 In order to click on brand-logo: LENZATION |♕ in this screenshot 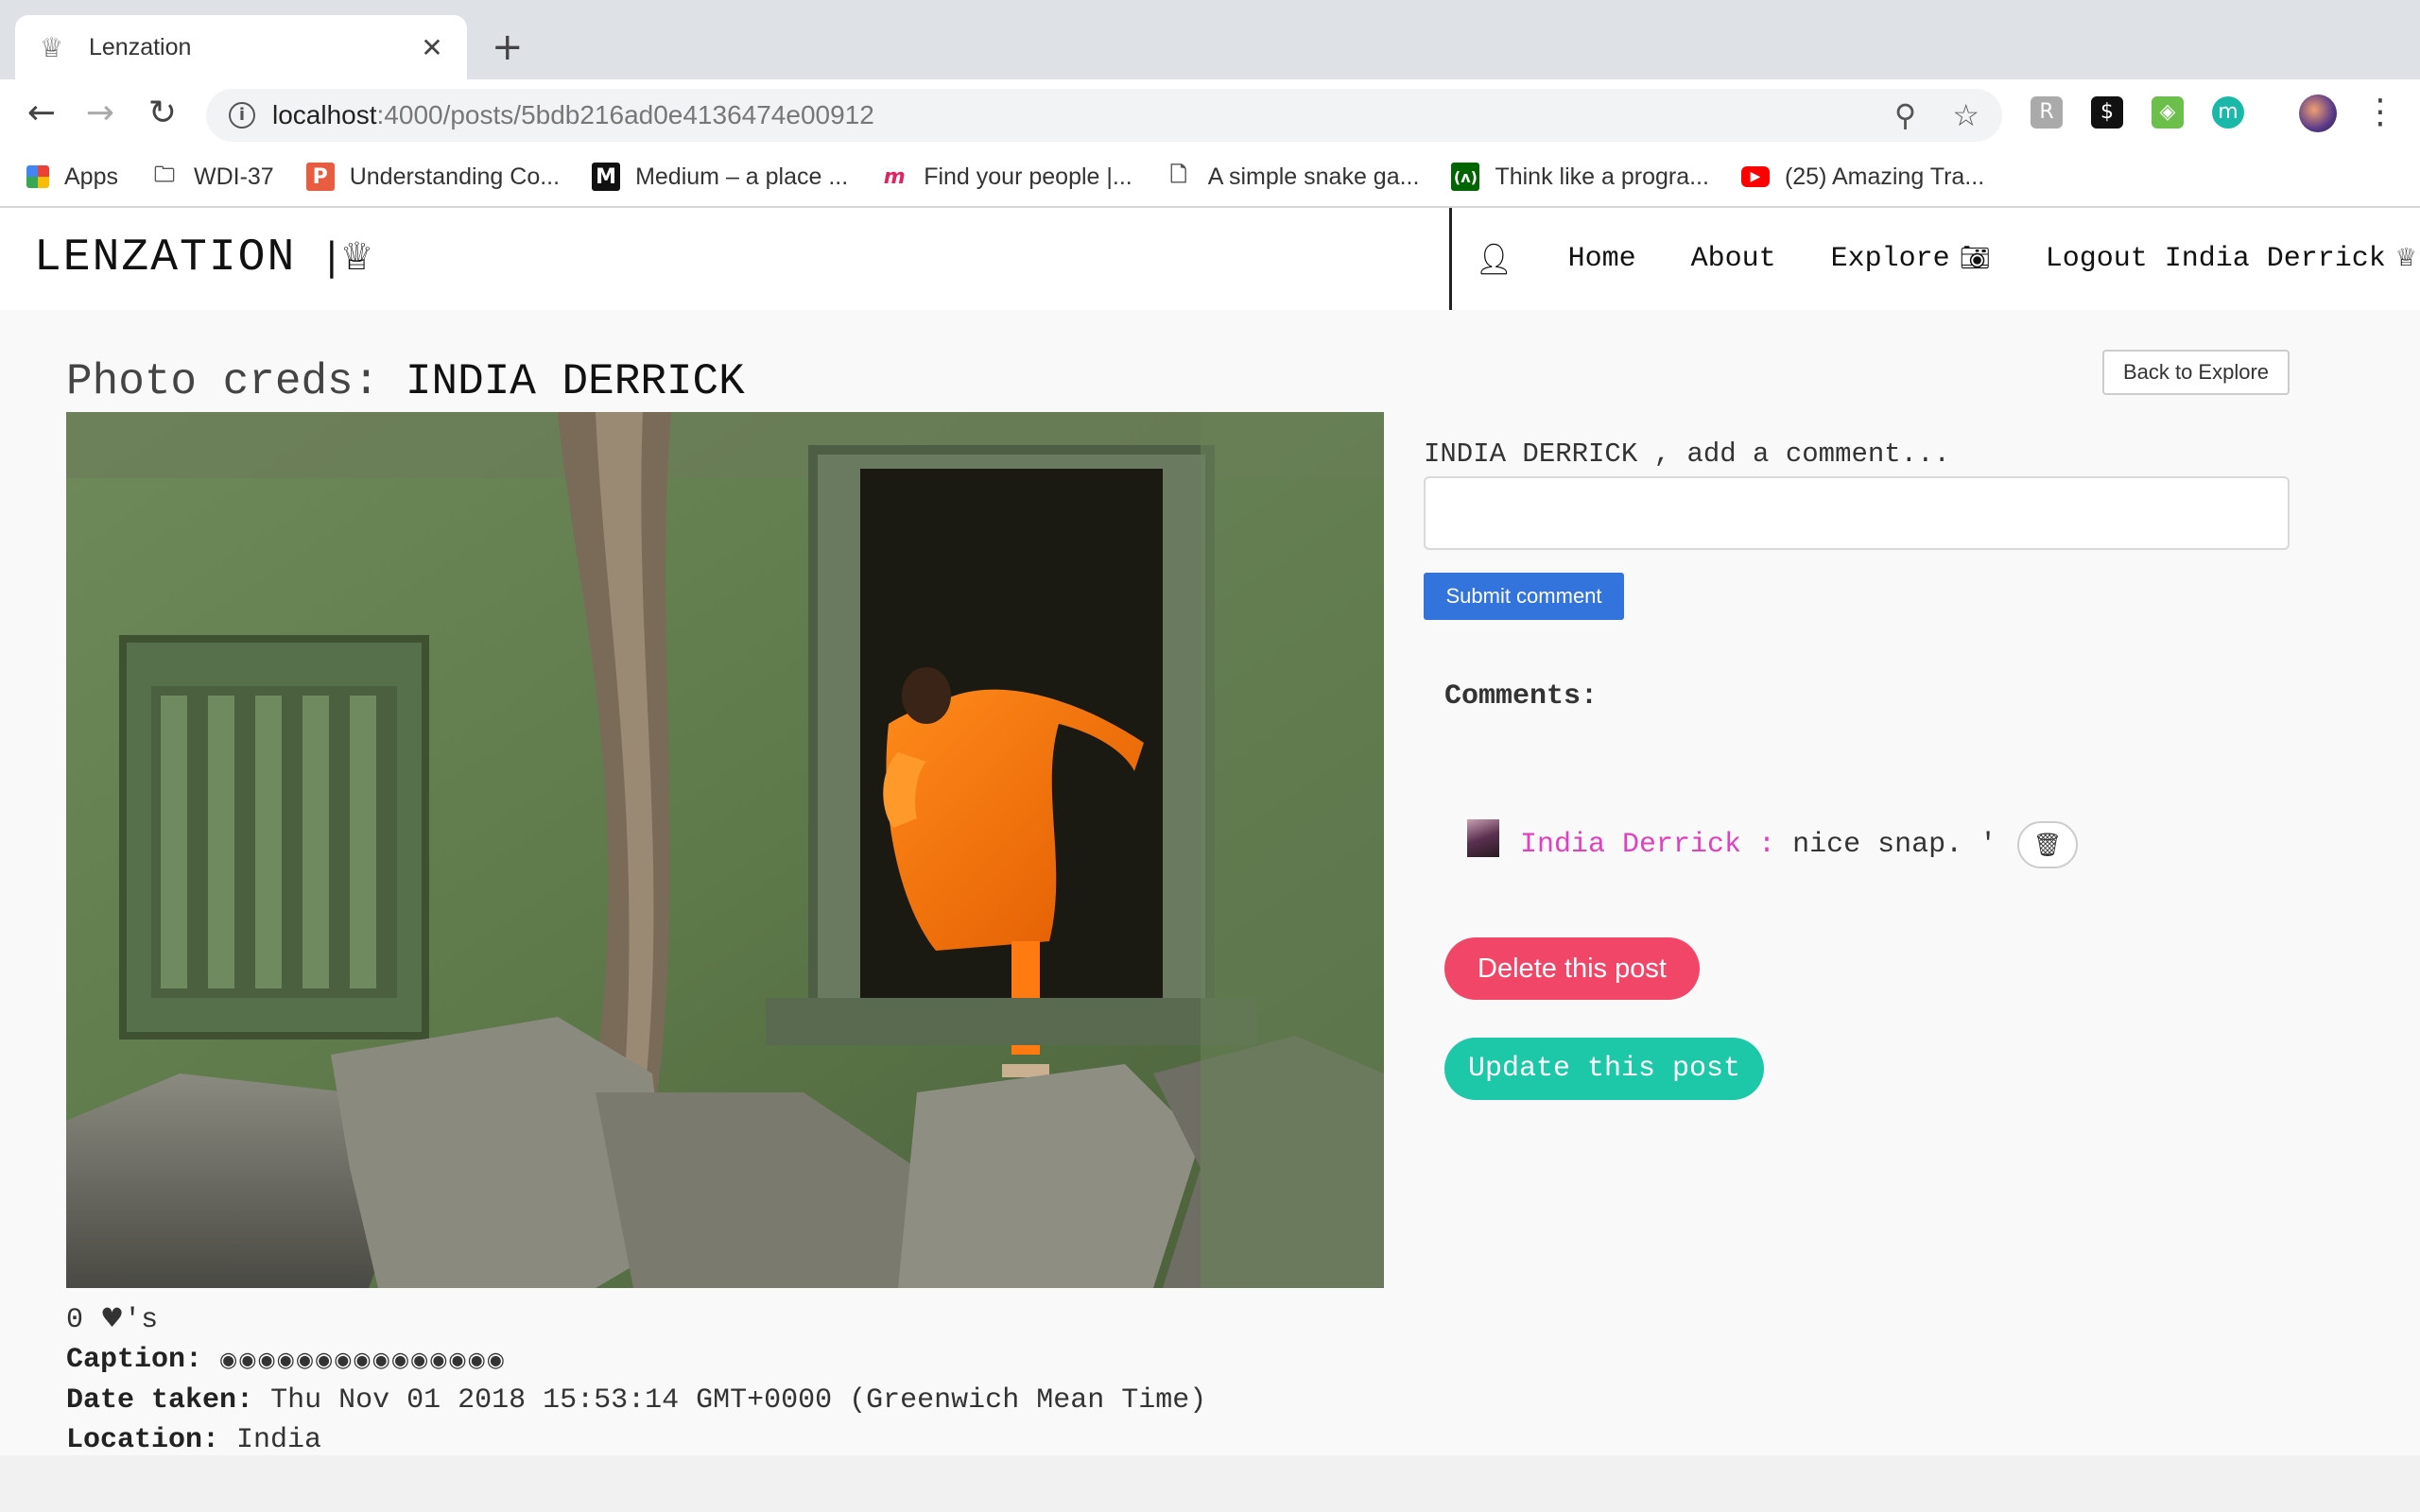, I will do `click(204, 258)`.